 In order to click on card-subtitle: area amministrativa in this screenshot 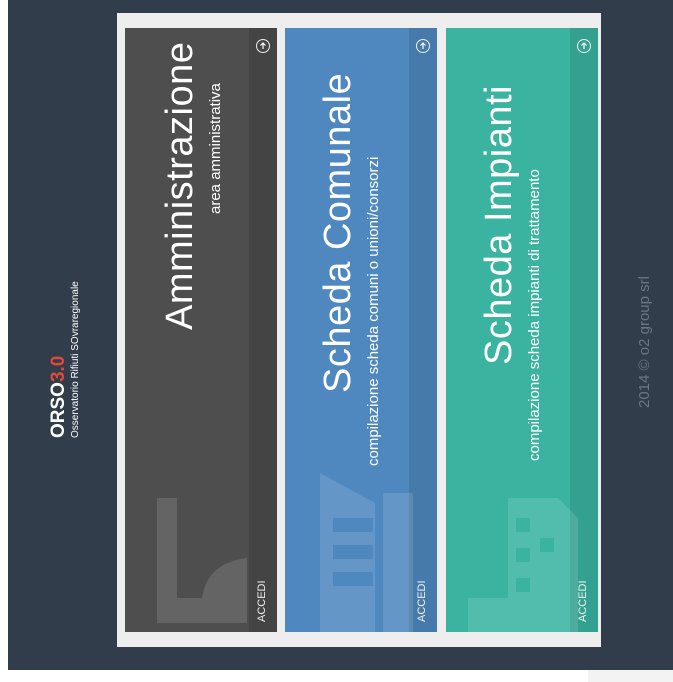, I will do `click(215, 148)`.